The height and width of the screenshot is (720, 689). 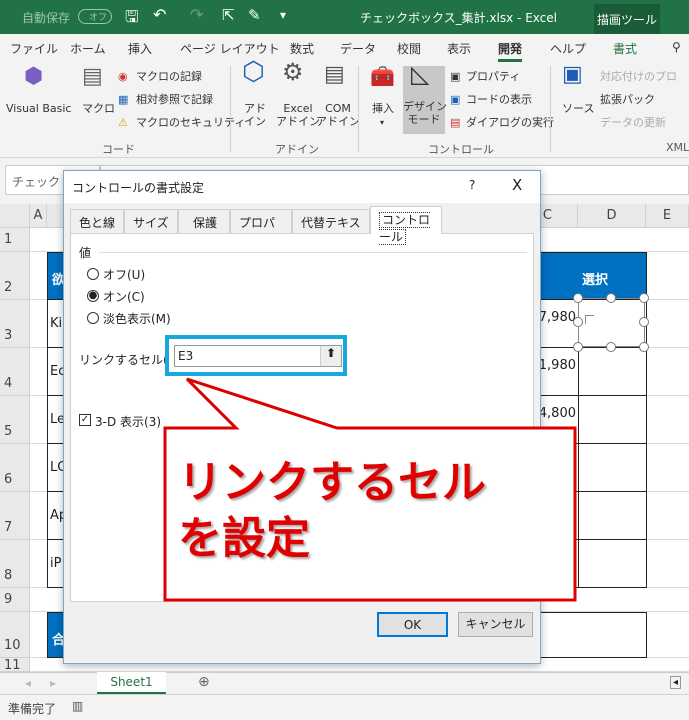 I want to click on macro-record-icon: ▥, so click(x=77, y=706).